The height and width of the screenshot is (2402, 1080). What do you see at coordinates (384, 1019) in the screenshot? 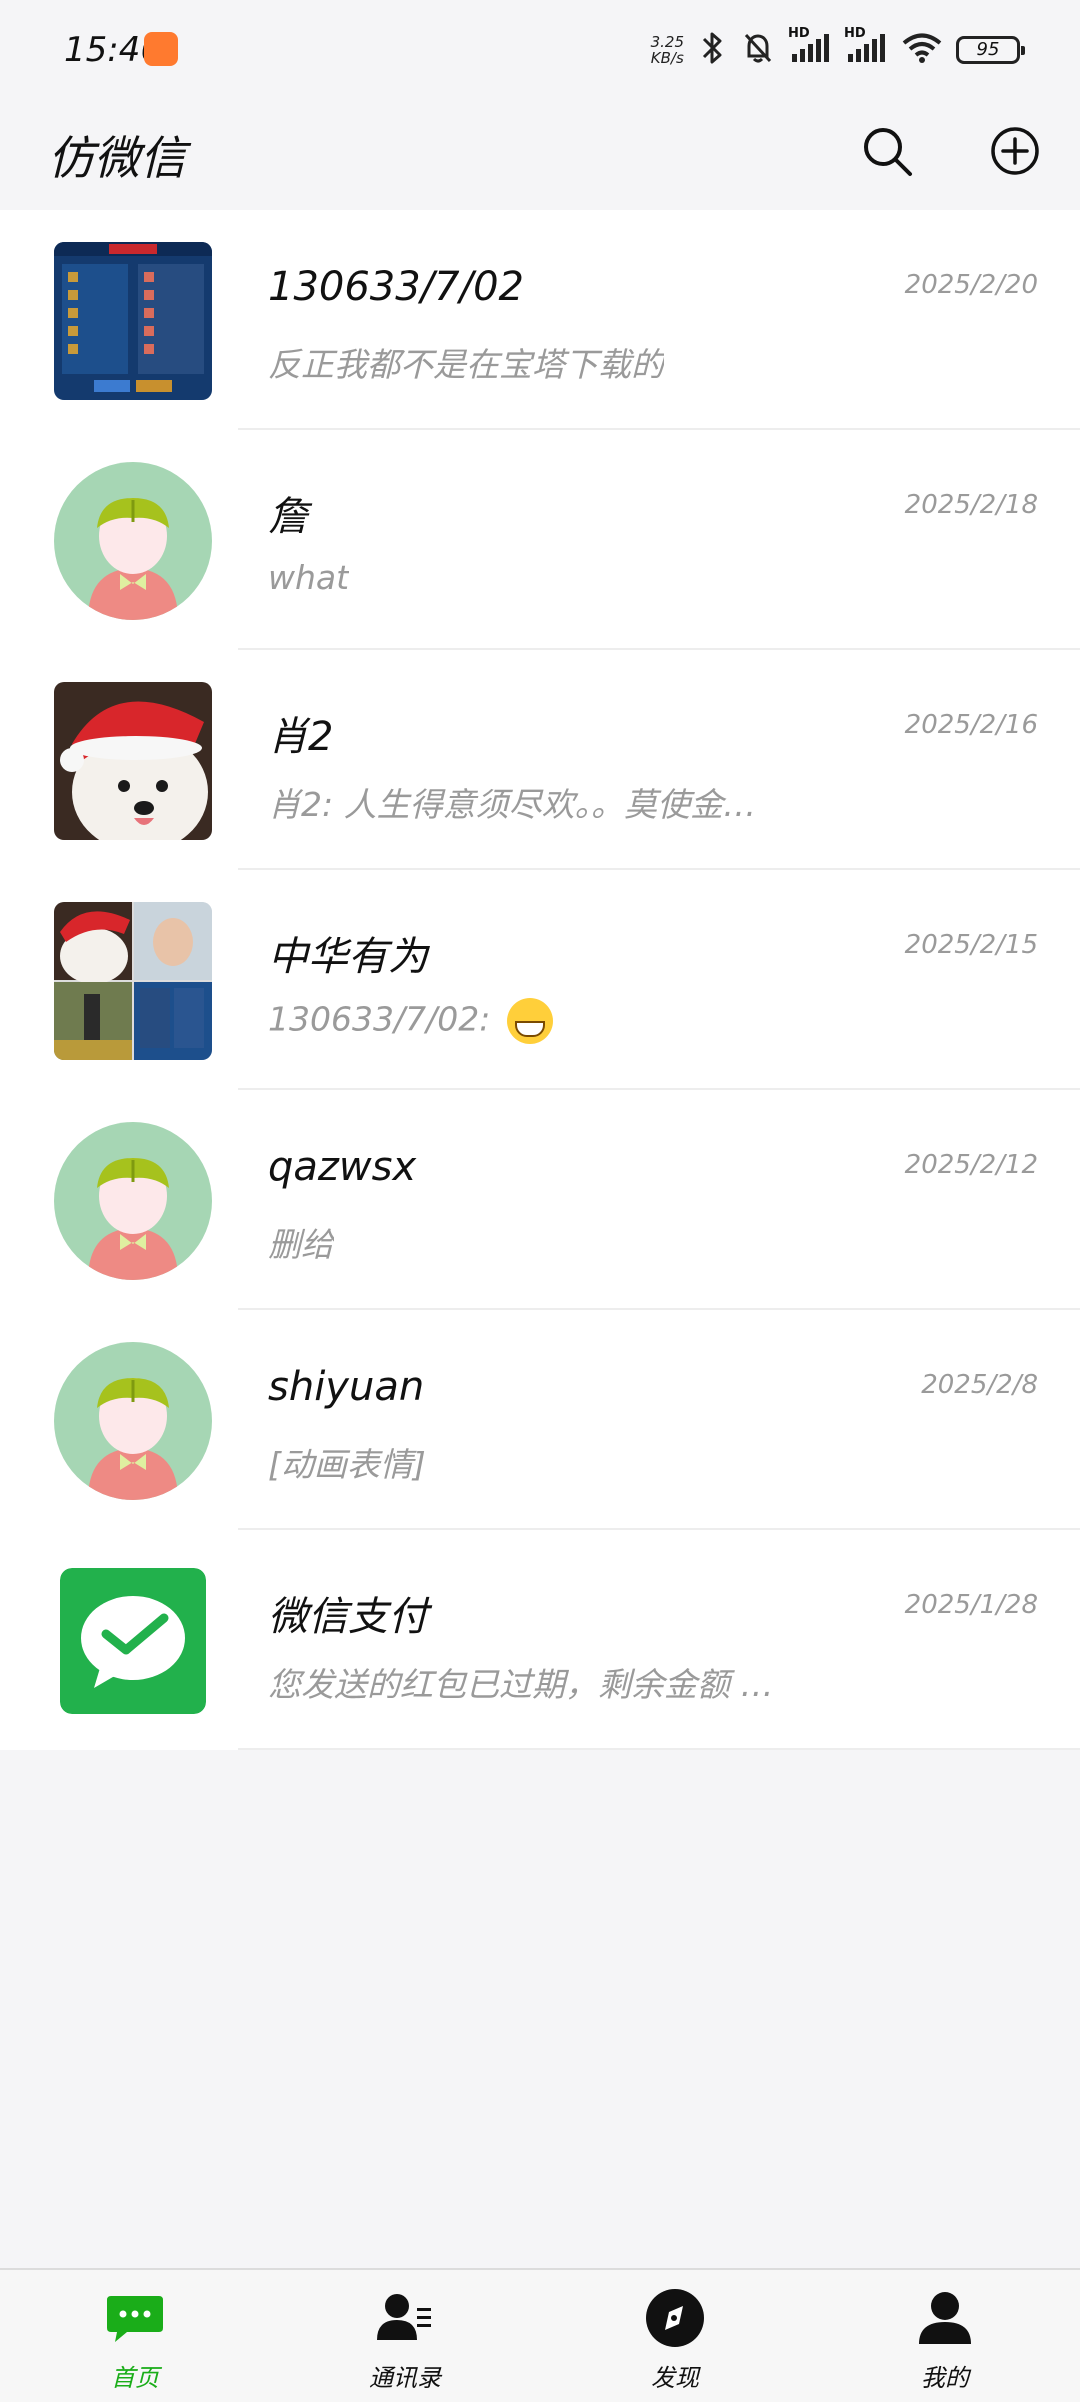
I see `chat-last-message-text: 130633/7/02:` at bounding box center [384, 1019].